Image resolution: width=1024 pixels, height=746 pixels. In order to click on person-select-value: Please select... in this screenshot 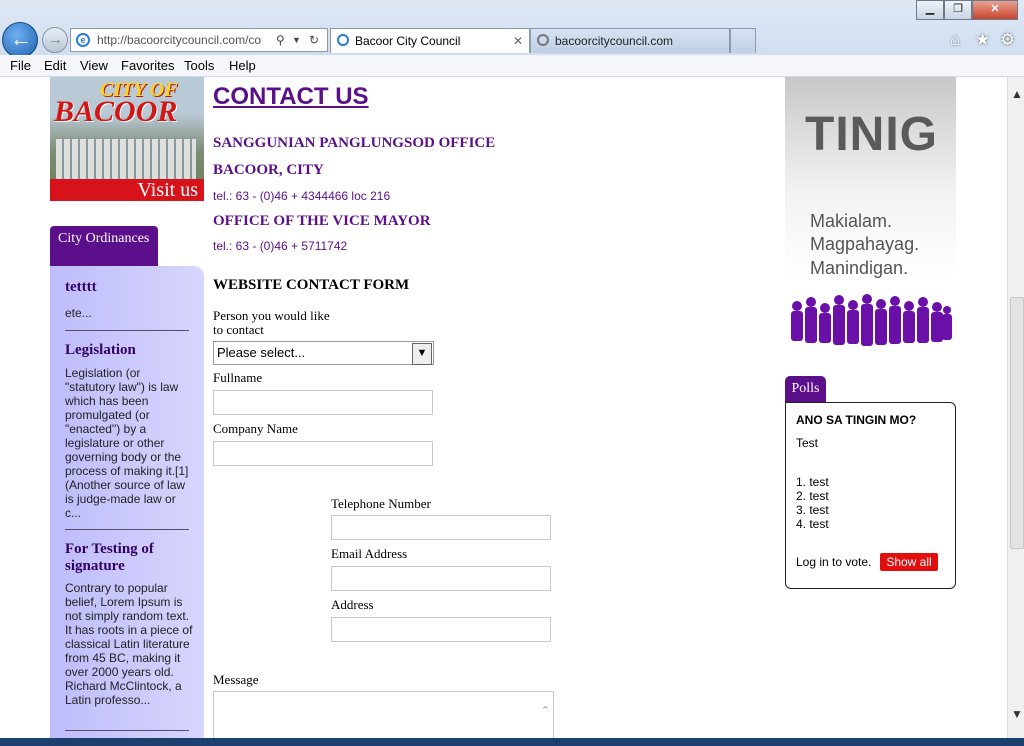, I will do `click(261, 352)`.